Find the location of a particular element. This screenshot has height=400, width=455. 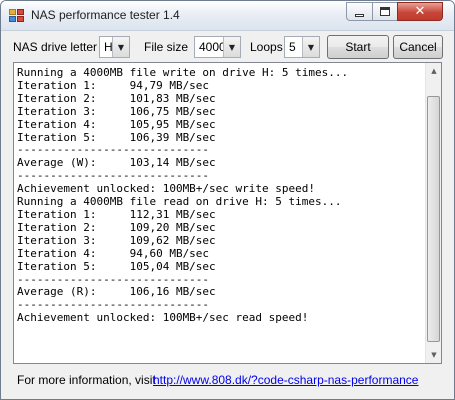

loops-select: 5 ▼ is located at coordinates (302, 47).